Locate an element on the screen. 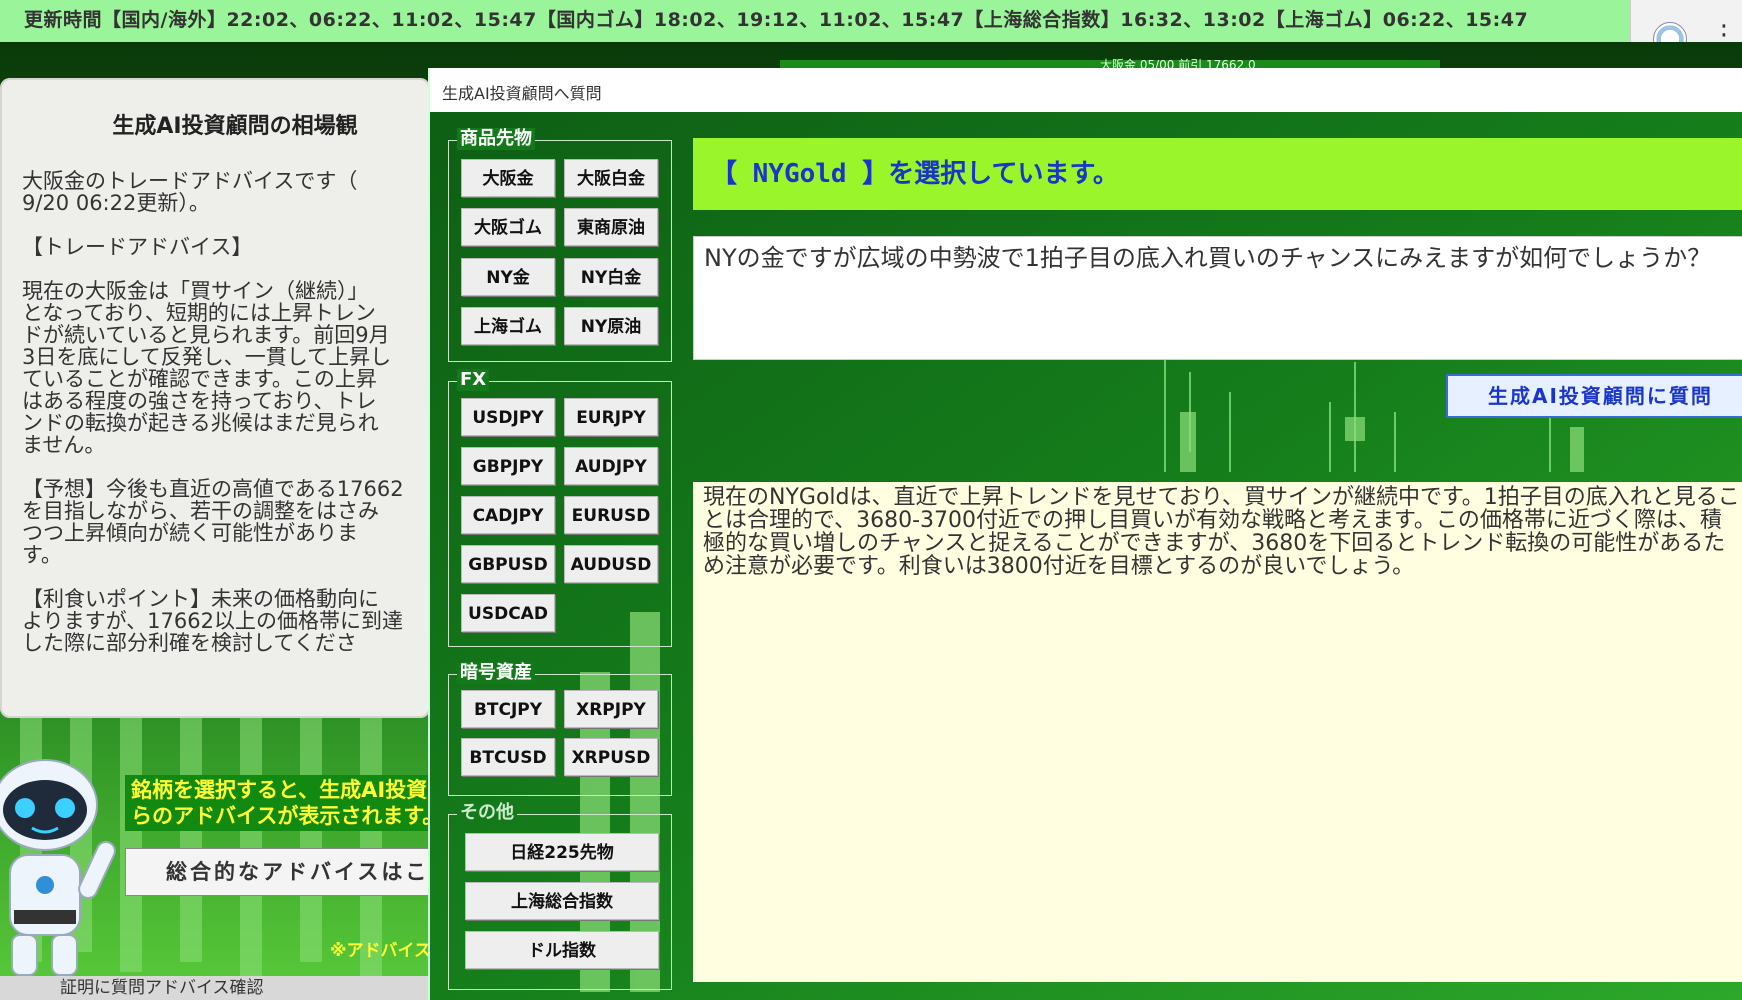 The image size is (1742, 1000). crypto-group: 暗号資産 BTCJPY XRPJPY BTCUSD XRPUSD is located at coordinates (560, 729).